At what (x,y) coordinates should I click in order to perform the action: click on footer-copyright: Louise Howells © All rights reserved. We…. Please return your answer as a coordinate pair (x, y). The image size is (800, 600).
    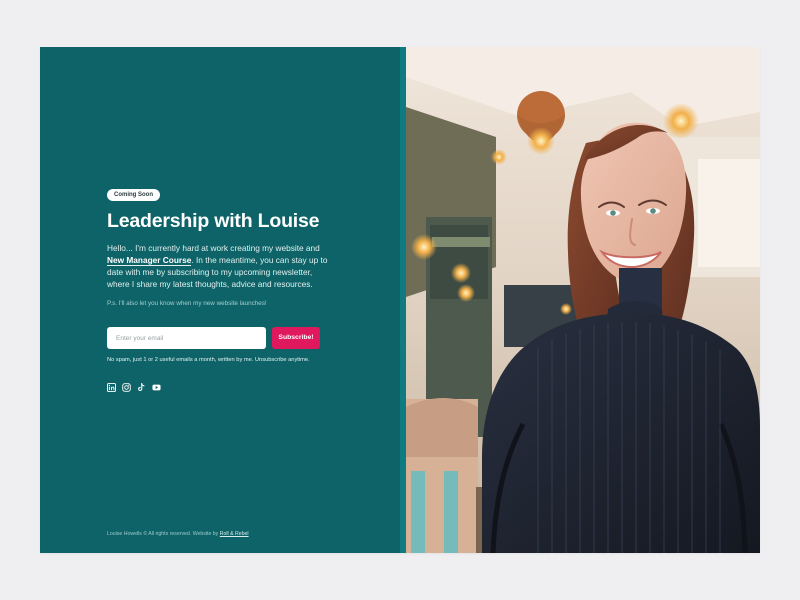
    Looking at the image, I should click on (163, 534).